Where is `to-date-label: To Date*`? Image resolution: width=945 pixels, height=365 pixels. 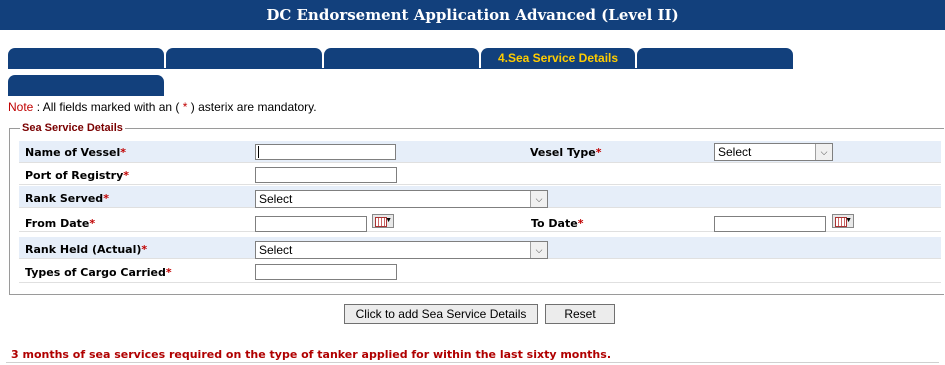
to-date-label: To Date* is located at coordinates (557, 223).